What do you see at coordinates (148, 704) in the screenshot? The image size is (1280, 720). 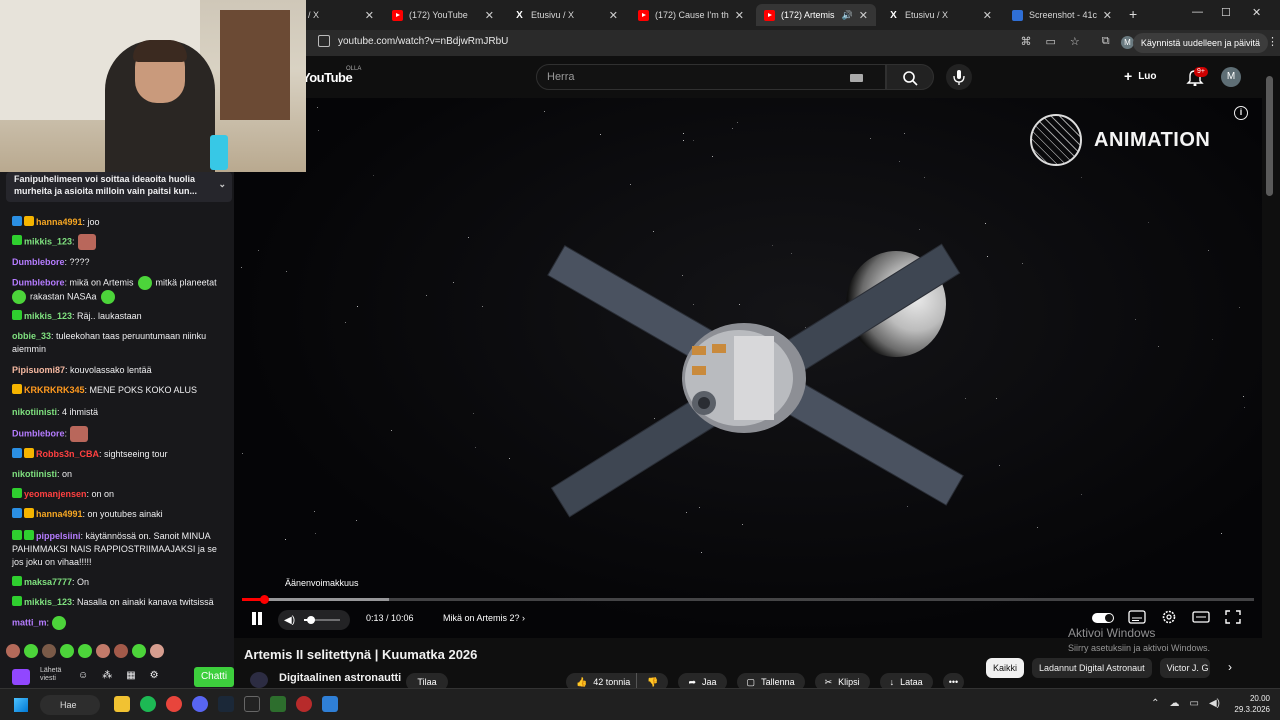 I see `spotify-icon` at bounding box center [148, 704].